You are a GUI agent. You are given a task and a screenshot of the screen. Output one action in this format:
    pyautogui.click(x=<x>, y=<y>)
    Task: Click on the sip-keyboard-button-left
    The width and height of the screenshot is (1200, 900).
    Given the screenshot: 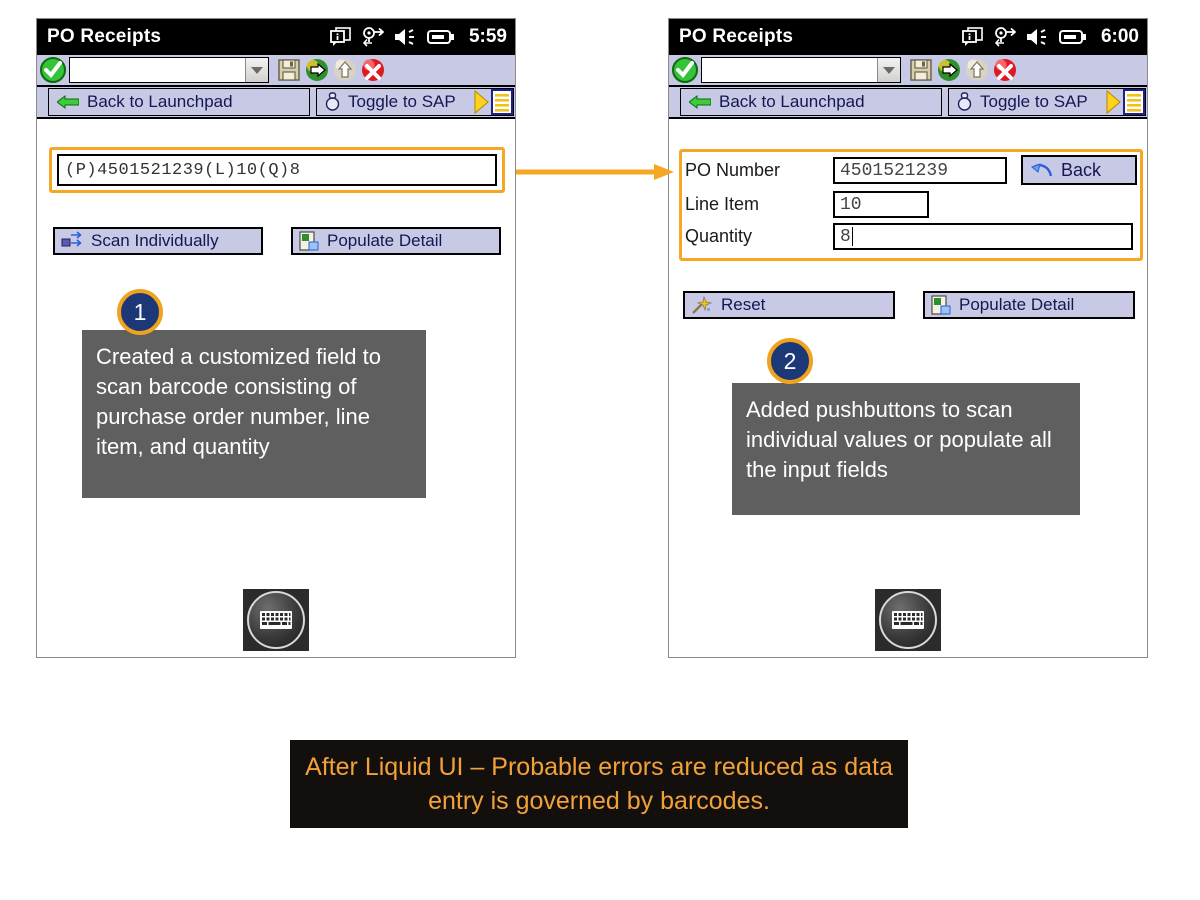 What is the action you would take?
    pyautogui.click(x=276, y=620)
    